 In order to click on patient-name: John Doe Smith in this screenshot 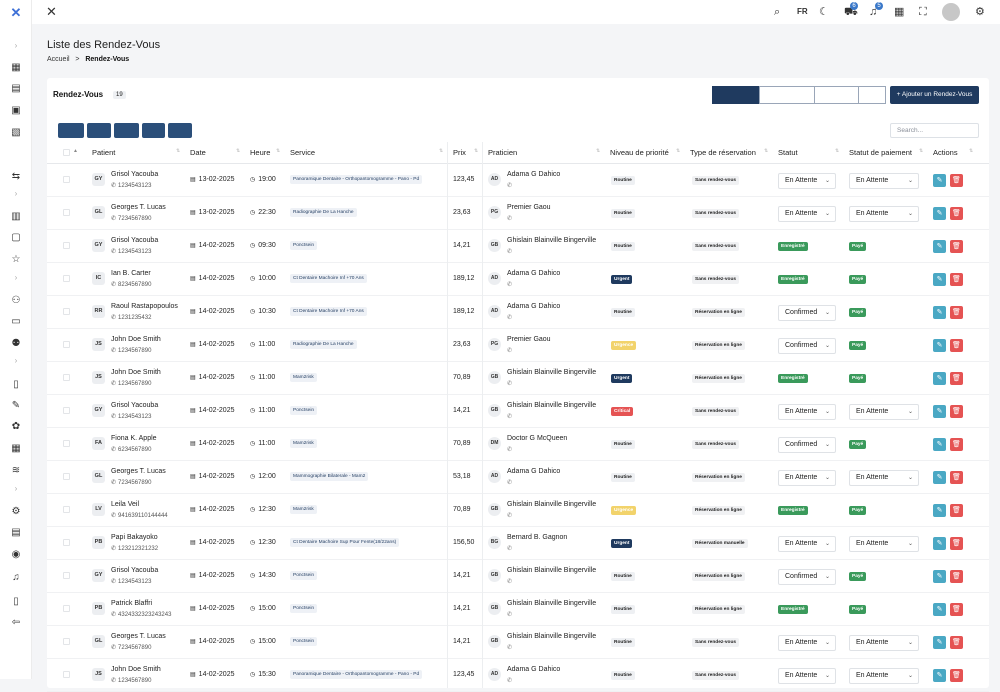, I will do `click(136, 372)`.